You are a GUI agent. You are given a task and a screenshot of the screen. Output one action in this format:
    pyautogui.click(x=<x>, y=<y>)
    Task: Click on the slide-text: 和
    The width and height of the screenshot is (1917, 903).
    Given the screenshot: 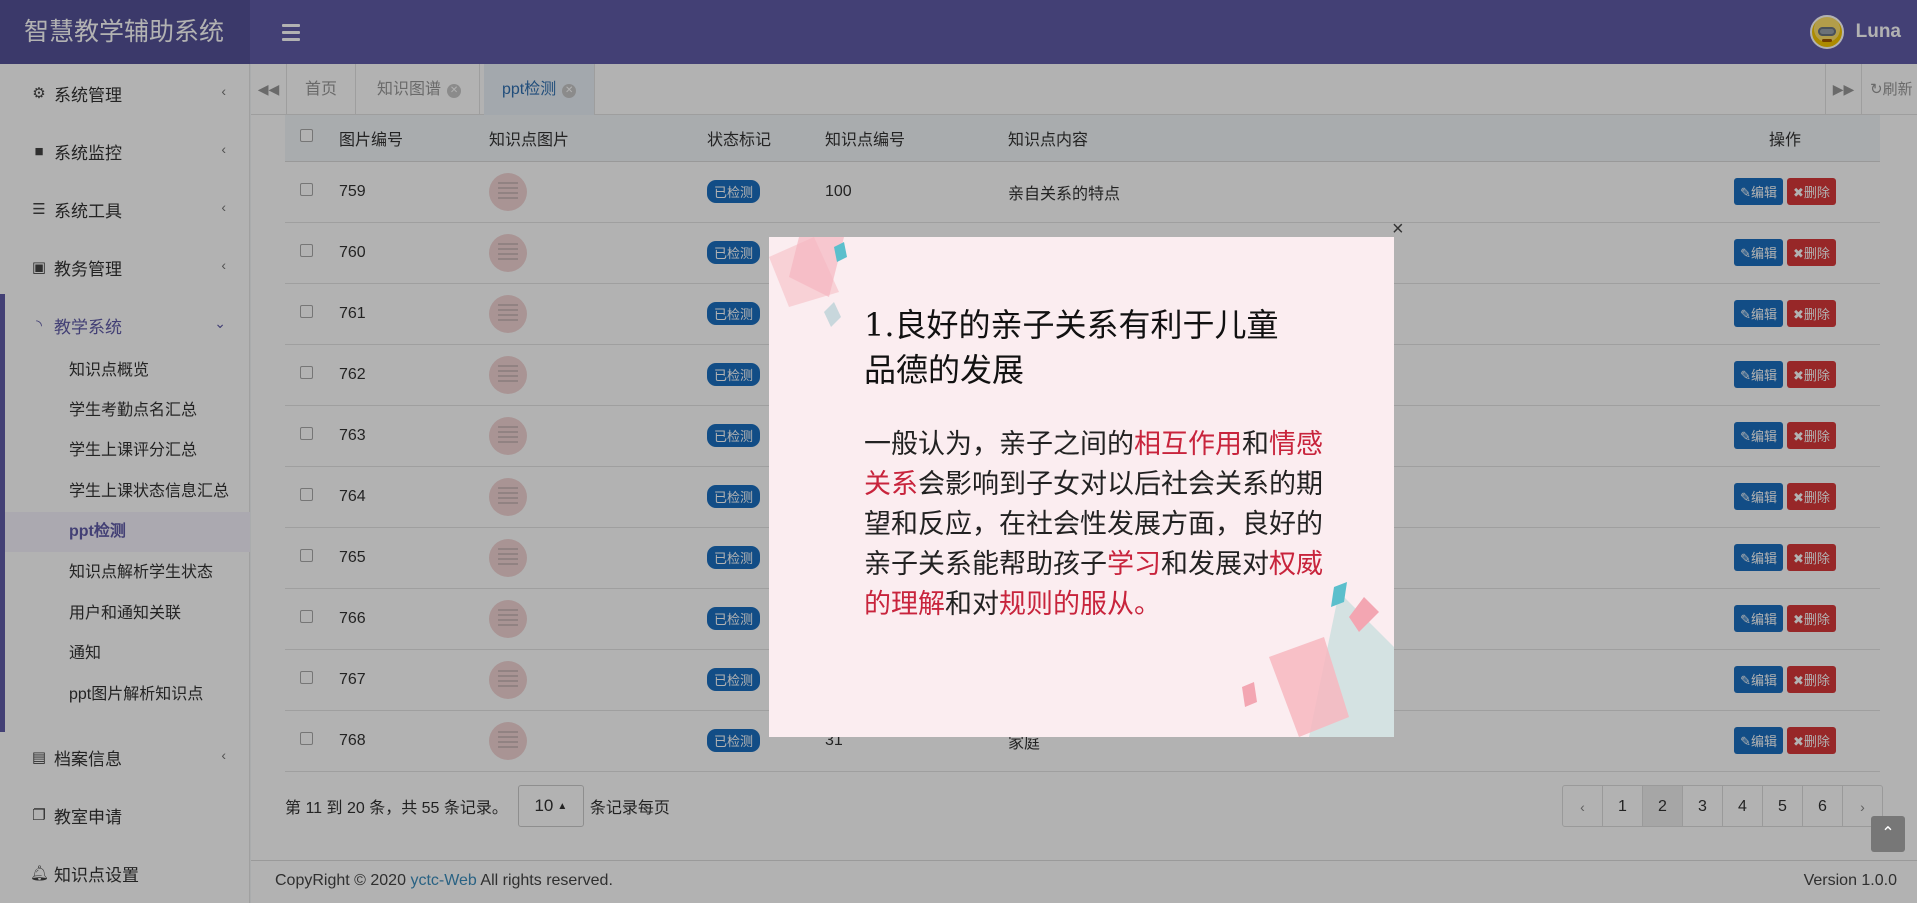 What is the action you would take?
    pyautogui.click(x=1255, y=444)
    